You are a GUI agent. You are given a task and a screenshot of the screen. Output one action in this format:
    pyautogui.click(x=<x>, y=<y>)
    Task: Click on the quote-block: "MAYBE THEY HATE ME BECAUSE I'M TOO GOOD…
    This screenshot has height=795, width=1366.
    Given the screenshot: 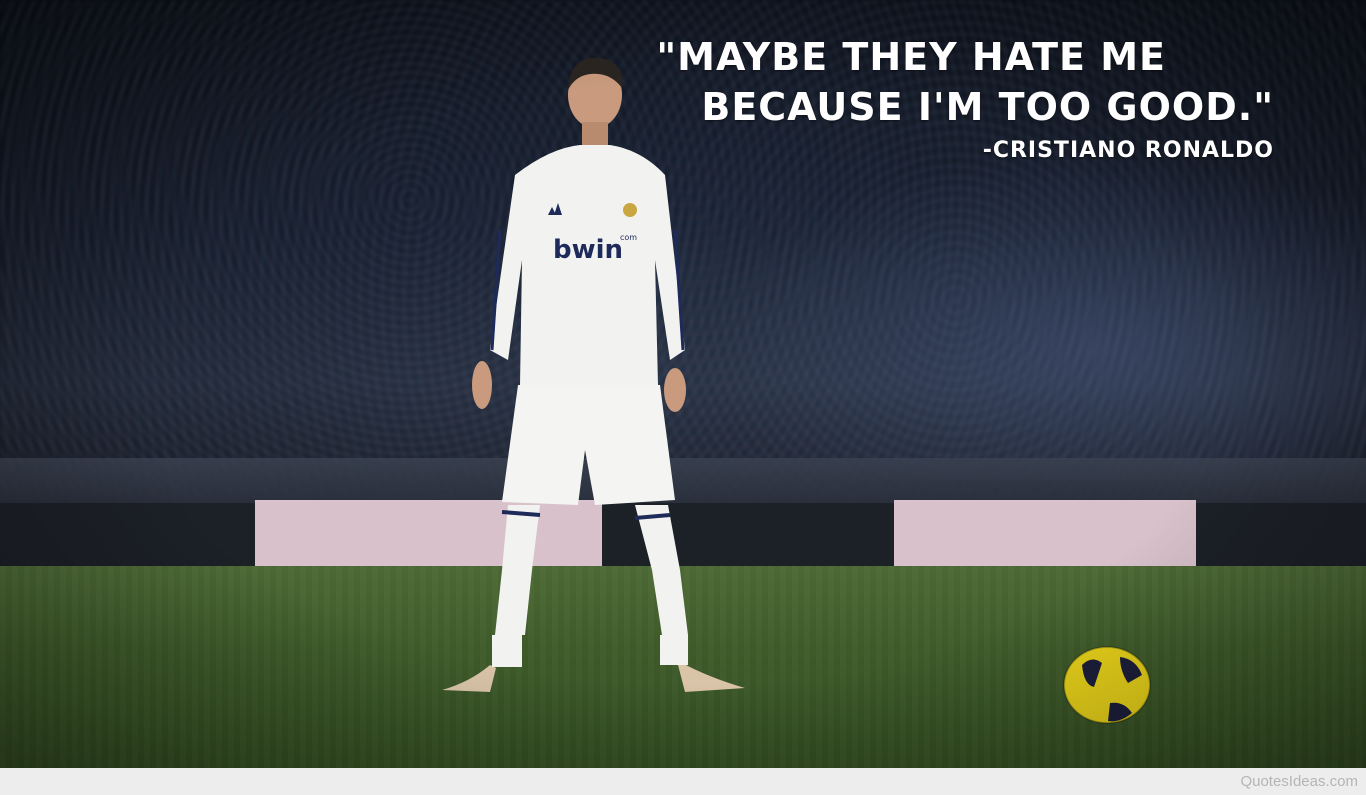 What is the action you would take?
    pyautogui.click(x=965, y=99)
    